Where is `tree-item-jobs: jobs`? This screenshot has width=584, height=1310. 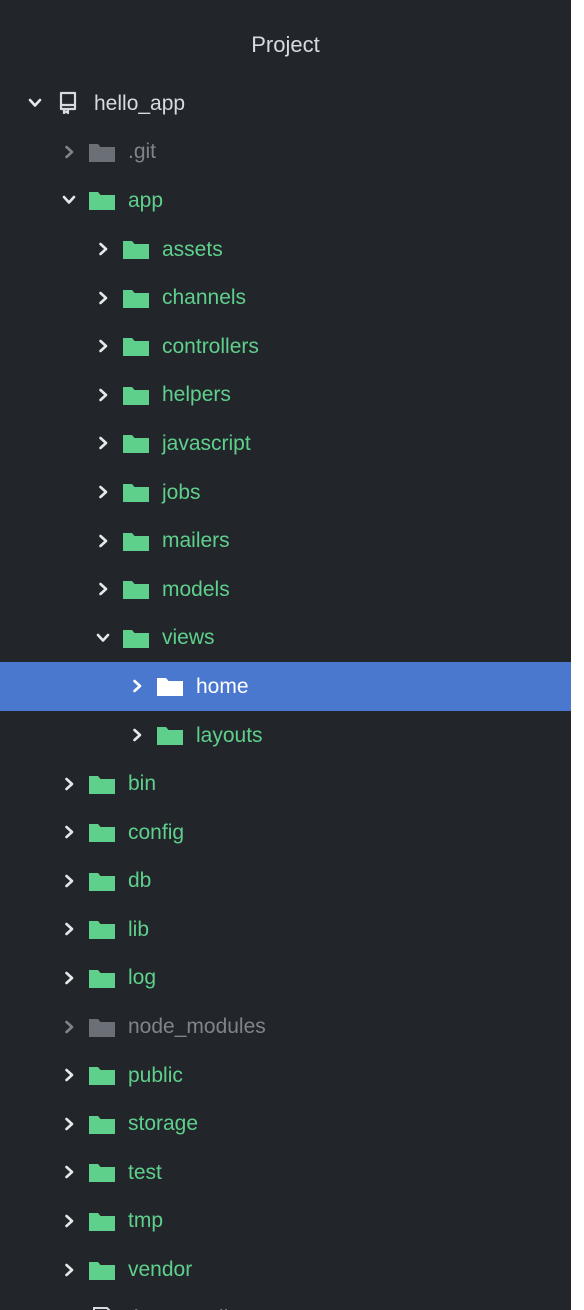
tree-item-jobs: jobs is located at coordinates (285, 492).